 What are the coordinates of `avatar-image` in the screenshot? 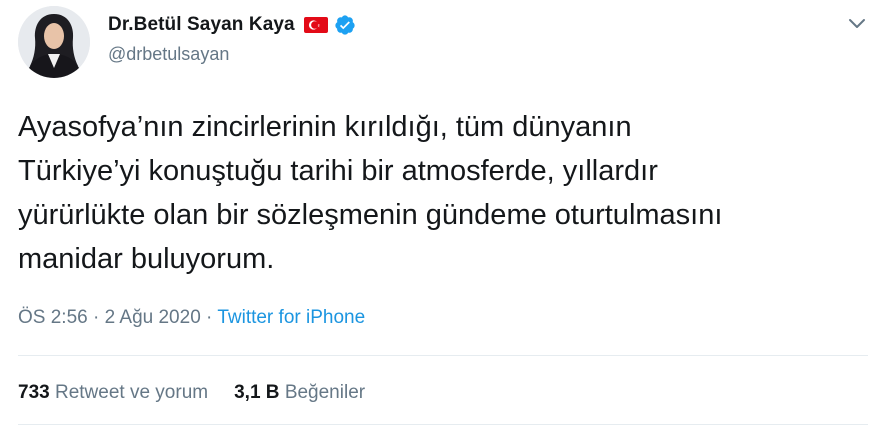 It's located at (54, 42).